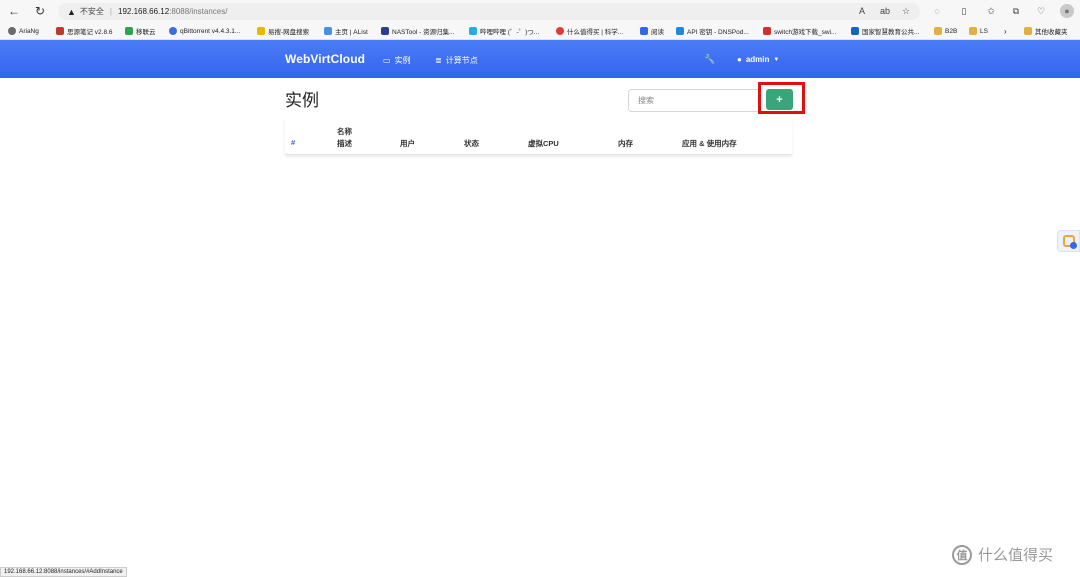 This screenshot has width=1080, height=577. I want to click on column-status: 状态, so click(471, 143).